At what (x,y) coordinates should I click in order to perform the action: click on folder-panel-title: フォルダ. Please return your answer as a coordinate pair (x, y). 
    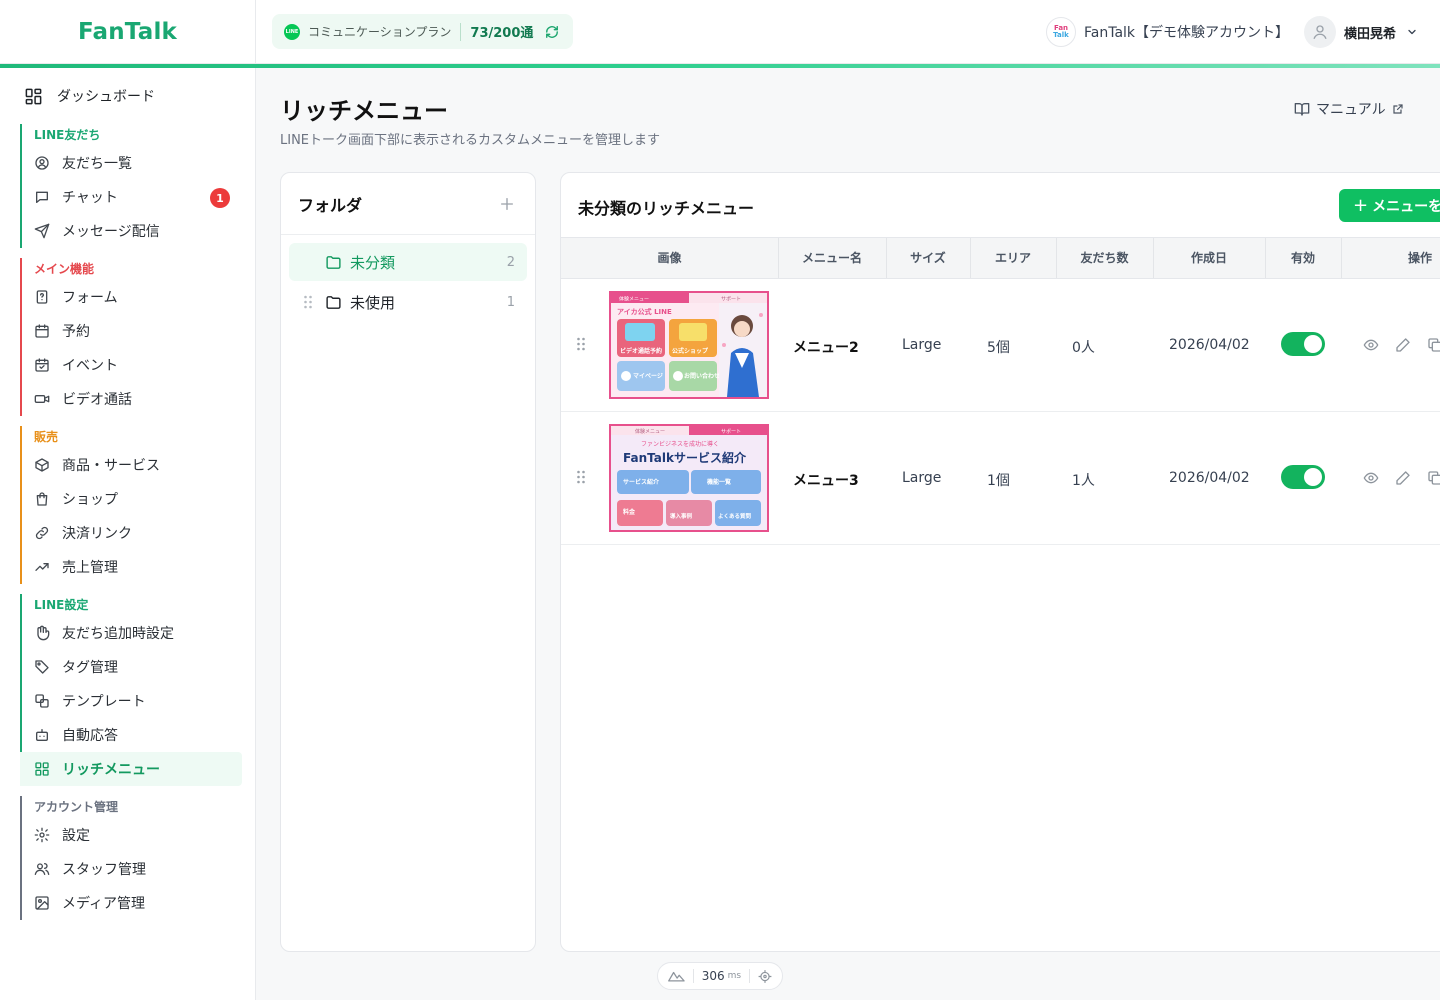
    Looking at the image, I should click on (330, 205).